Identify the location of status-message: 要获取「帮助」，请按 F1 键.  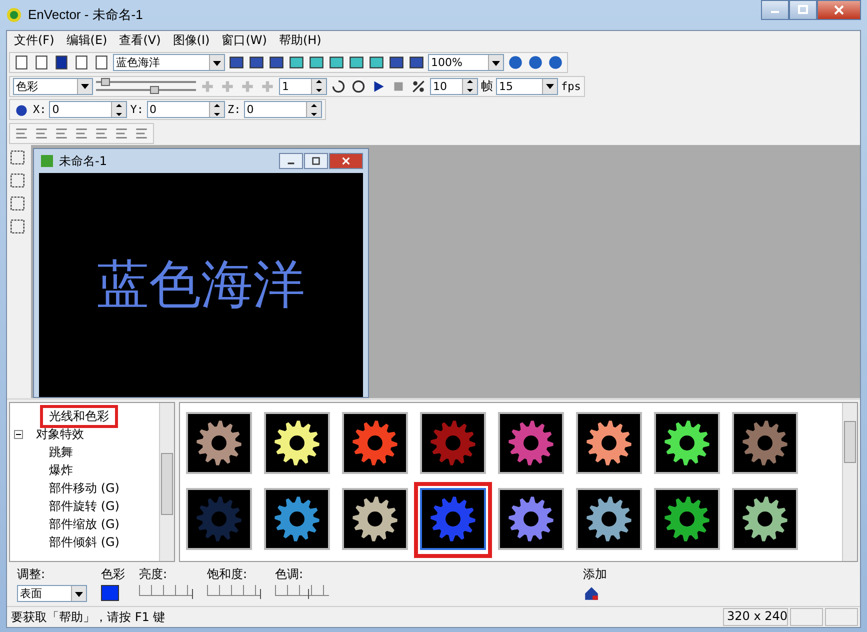
(88, 617).